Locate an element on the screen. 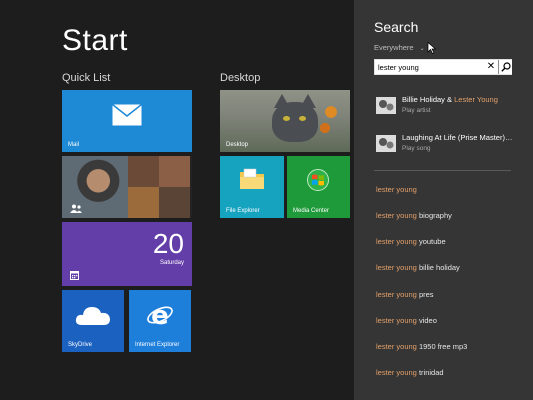 The width and height of the screenshot is (533, 400). search-box: ✕ is located at coordinates (443, 67).